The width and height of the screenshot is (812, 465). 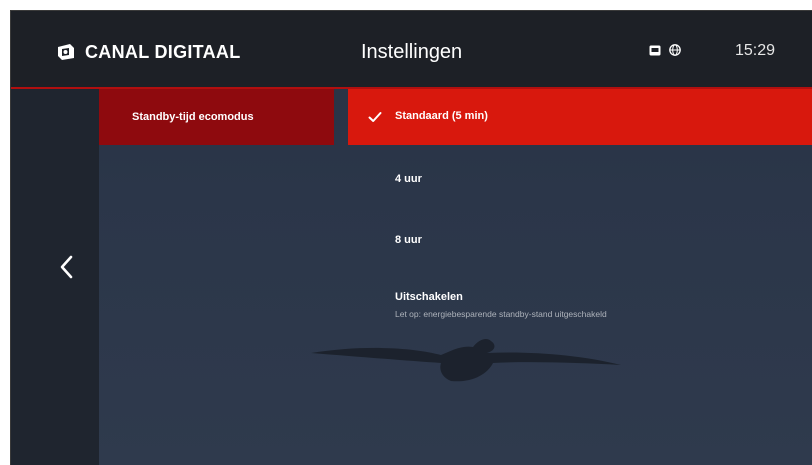 I want to click on message-icon, so click(x=655, y=52).